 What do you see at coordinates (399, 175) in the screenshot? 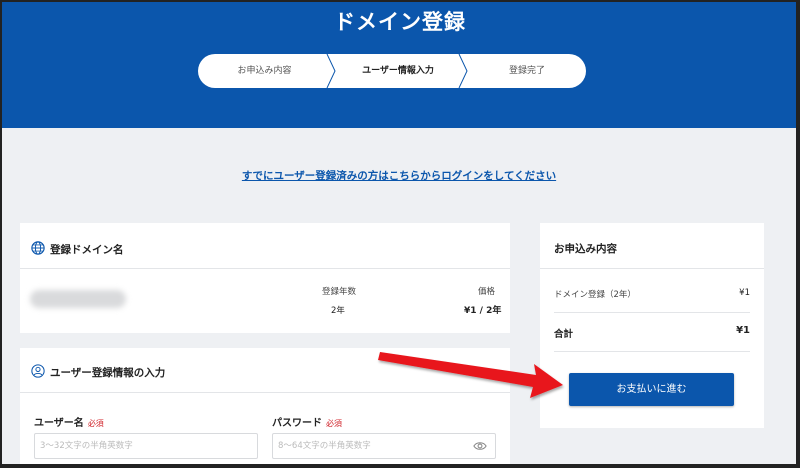
I see `login-link: すでにユーザー登録済みの方はこちらからログインをしてください` at bounding box center [399, 175].